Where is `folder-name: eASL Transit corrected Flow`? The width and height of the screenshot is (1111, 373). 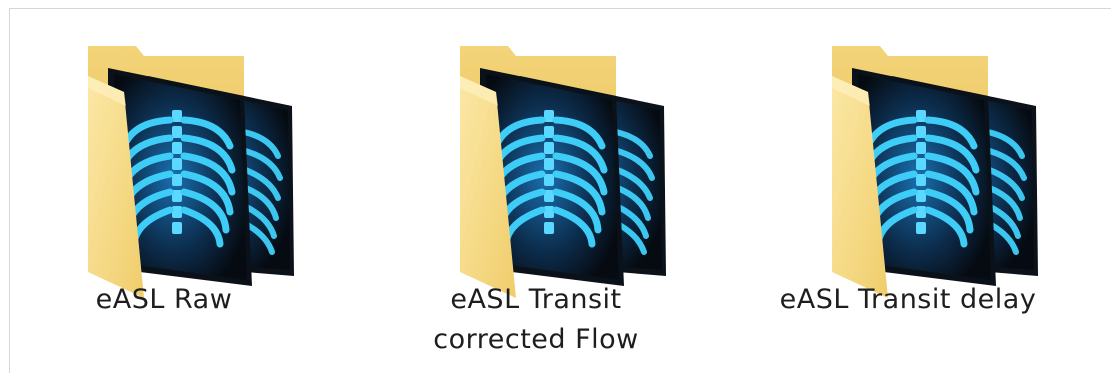 folder-name: eASL Transit corrected Flow is located at coordinates (536, 319).